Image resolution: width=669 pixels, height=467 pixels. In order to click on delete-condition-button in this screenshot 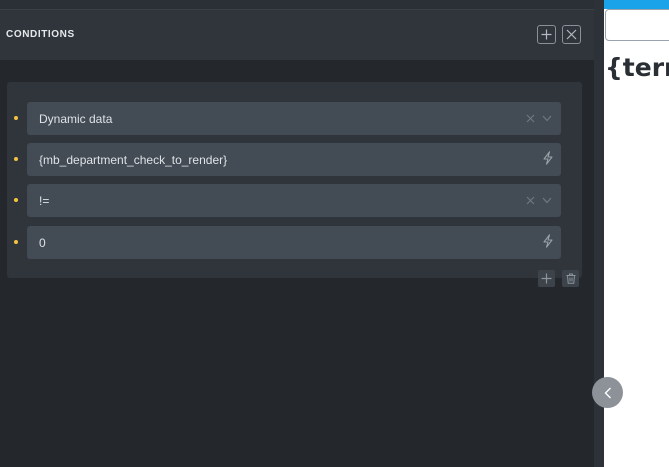, I will do `click(570, 278)`.